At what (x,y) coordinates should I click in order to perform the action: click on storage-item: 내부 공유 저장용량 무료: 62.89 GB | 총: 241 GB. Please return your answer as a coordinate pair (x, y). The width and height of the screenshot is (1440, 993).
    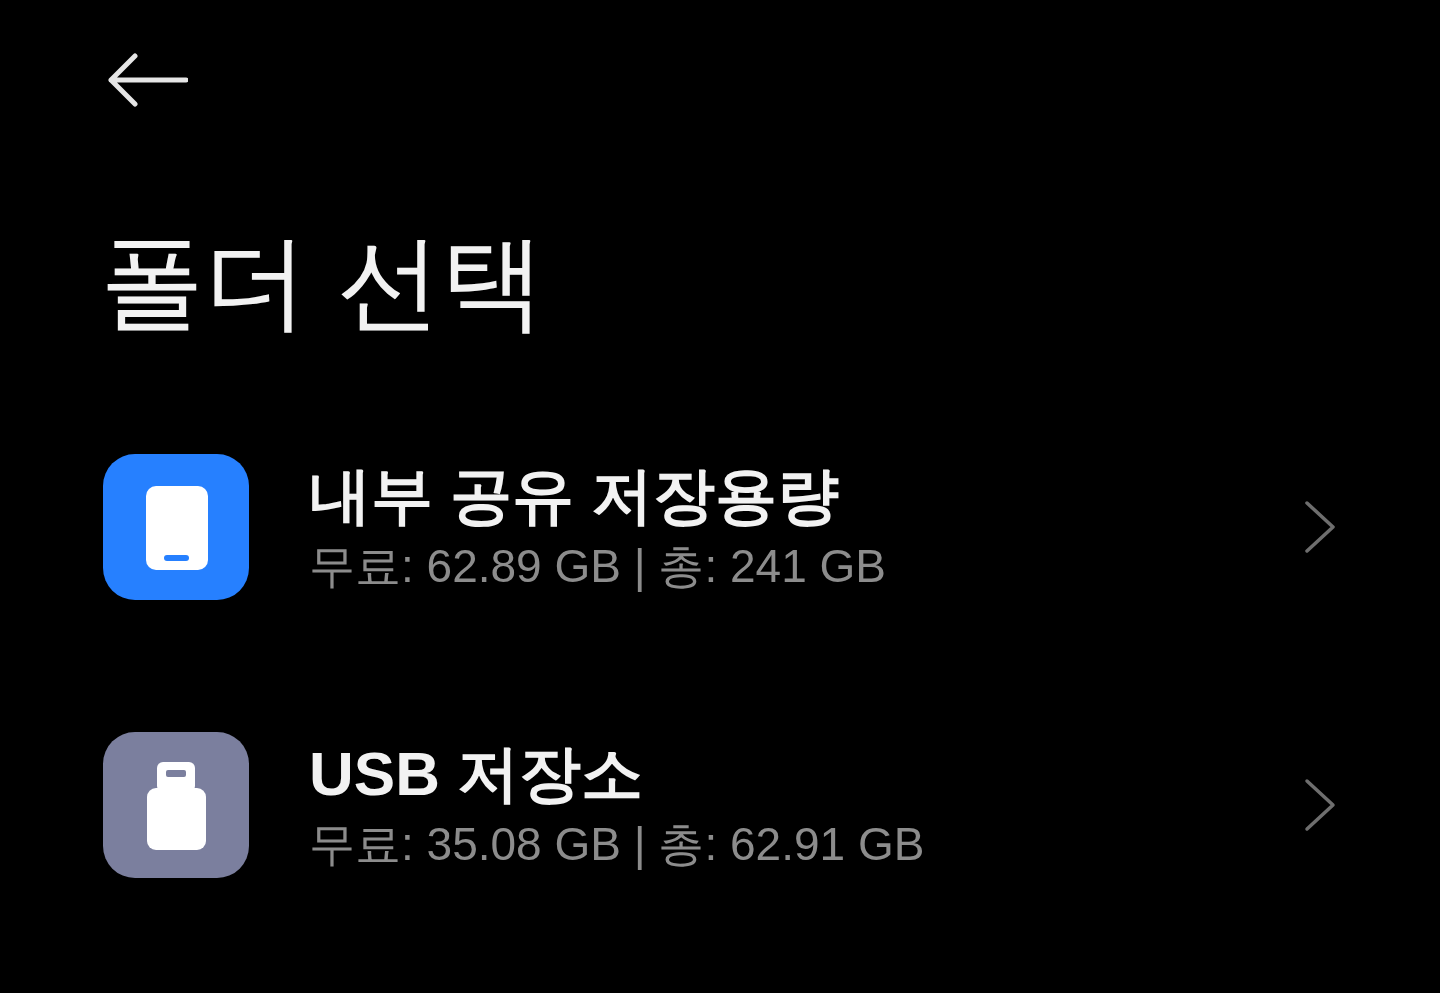
    Looking at the image, I should click on (720, 527).